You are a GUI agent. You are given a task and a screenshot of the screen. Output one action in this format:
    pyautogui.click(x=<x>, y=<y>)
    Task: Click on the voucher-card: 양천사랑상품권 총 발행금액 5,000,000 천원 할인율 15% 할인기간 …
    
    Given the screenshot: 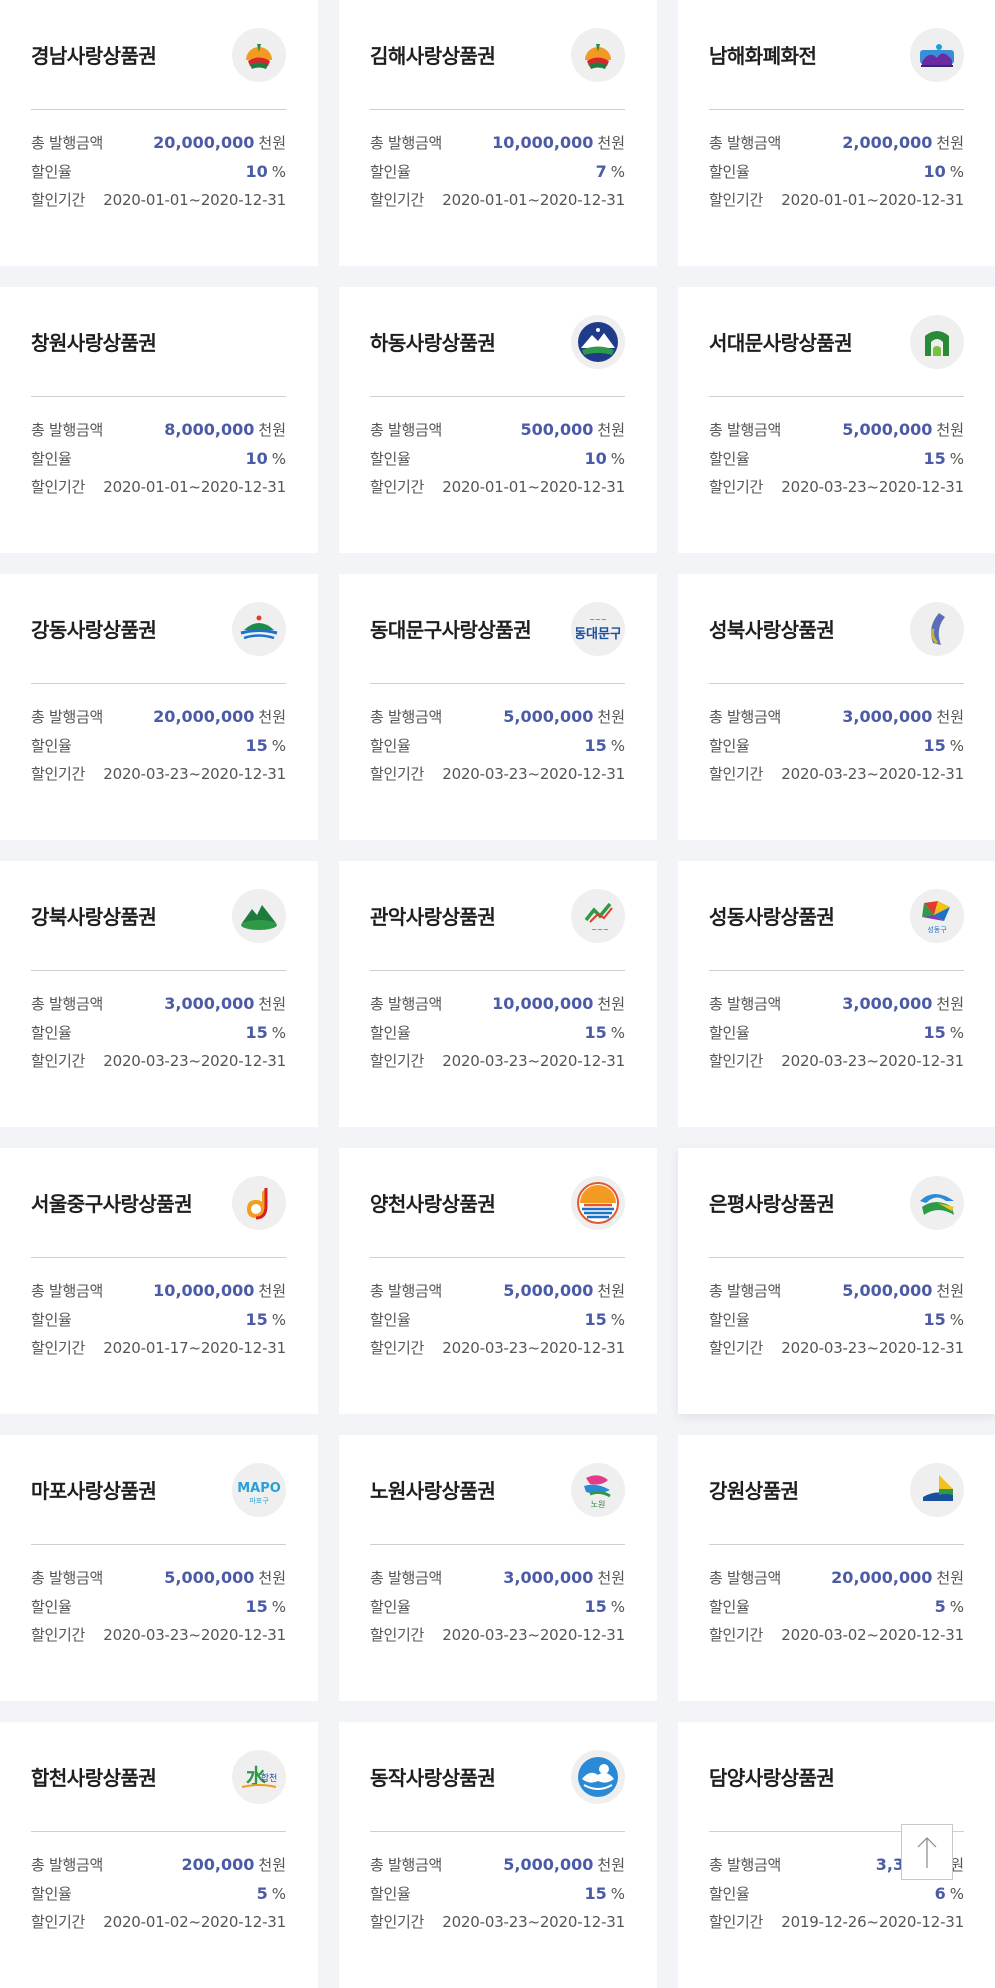 What is the action you would take?
    pyautogui.click(x=498, y=1281)
    